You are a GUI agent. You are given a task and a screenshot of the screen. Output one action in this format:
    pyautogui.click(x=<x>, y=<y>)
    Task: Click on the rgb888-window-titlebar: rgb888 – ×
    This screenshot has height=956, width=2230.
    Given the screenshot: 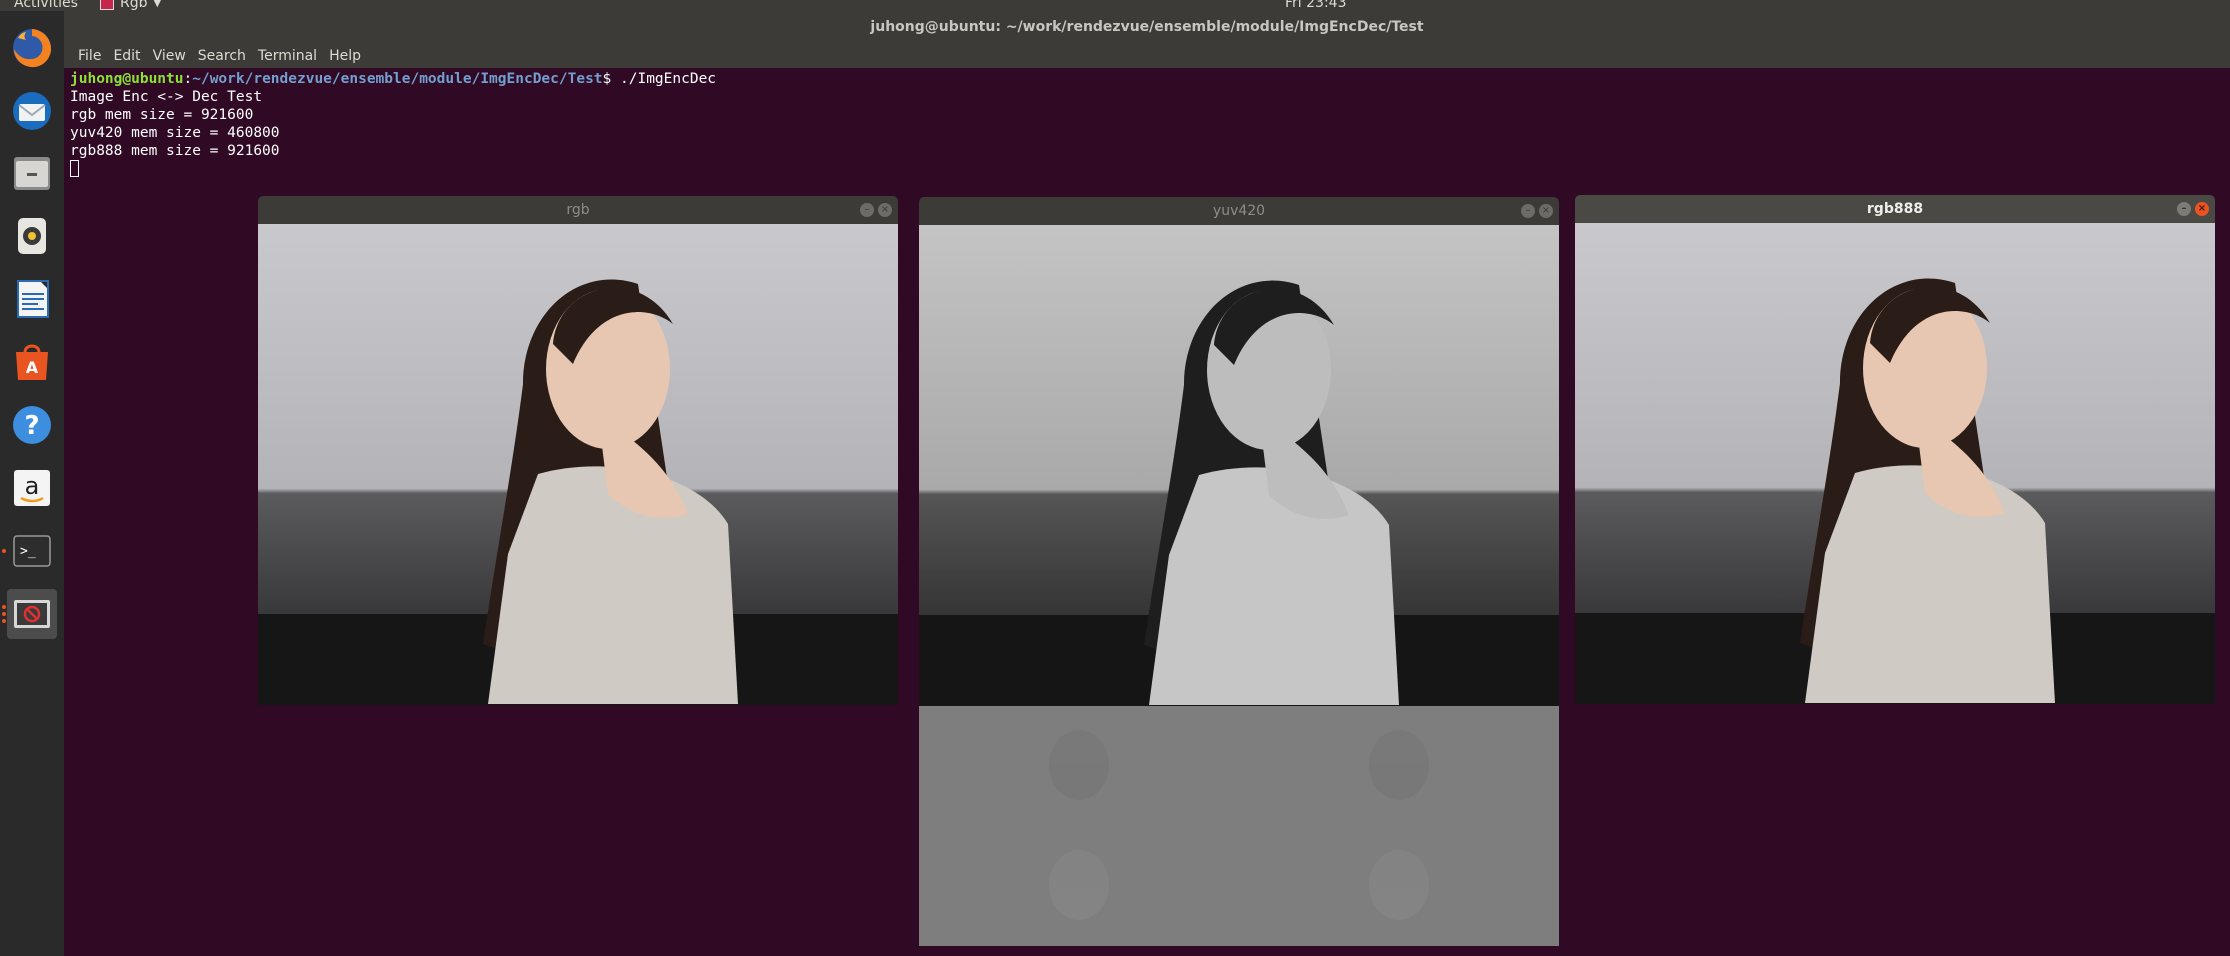 What is the action you would take?
    pyautogui.click(x=1895, y=209)
    